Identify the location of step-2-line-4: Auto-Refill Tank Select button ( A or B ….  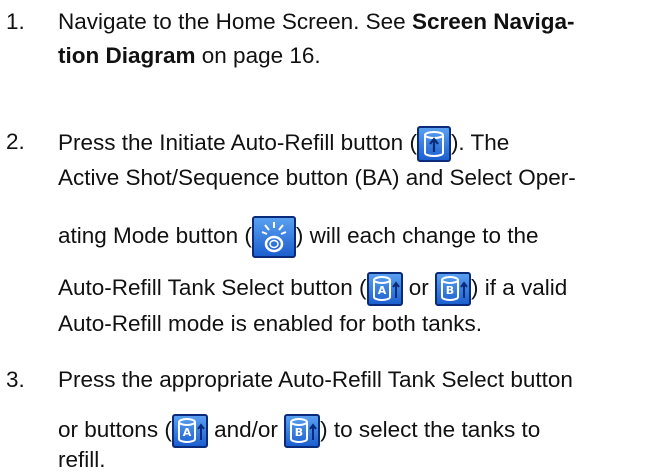
(312, 289).